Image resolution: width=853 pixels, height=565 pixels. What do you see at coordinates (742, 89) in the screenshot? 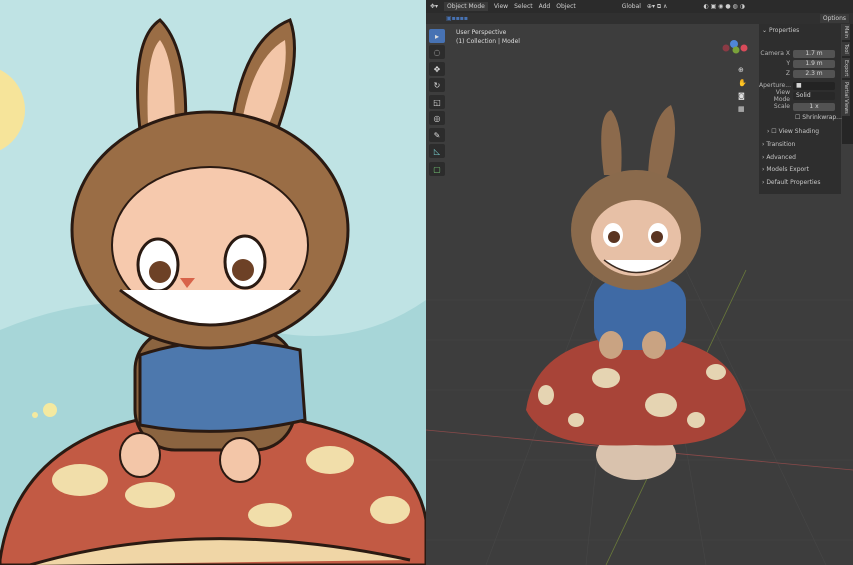
I see `navigation-buttons: ⊕ ✋ ◙ ▦` at bounding box center [742, 89].